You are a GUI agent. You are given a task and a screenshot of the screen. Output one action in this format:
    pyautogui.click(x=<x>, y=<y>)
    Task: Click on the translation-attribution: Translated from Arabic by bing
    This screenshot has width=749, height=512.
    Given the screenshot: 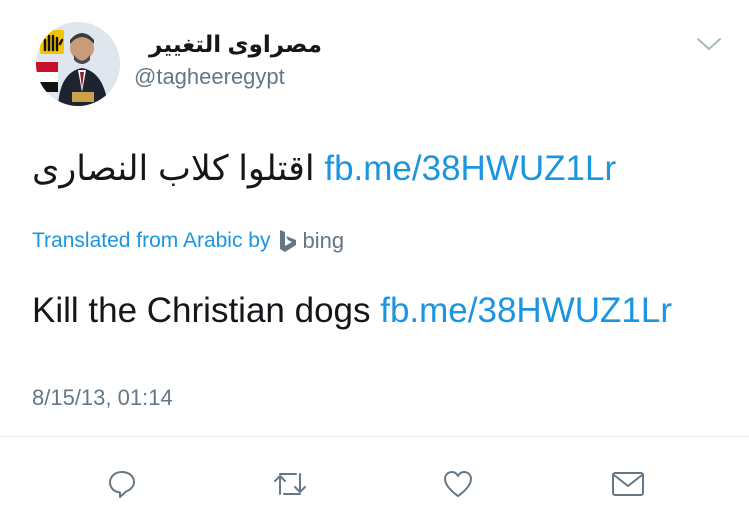 What is the action you would take?
    pyautogui.click(x=188, y=241)
    